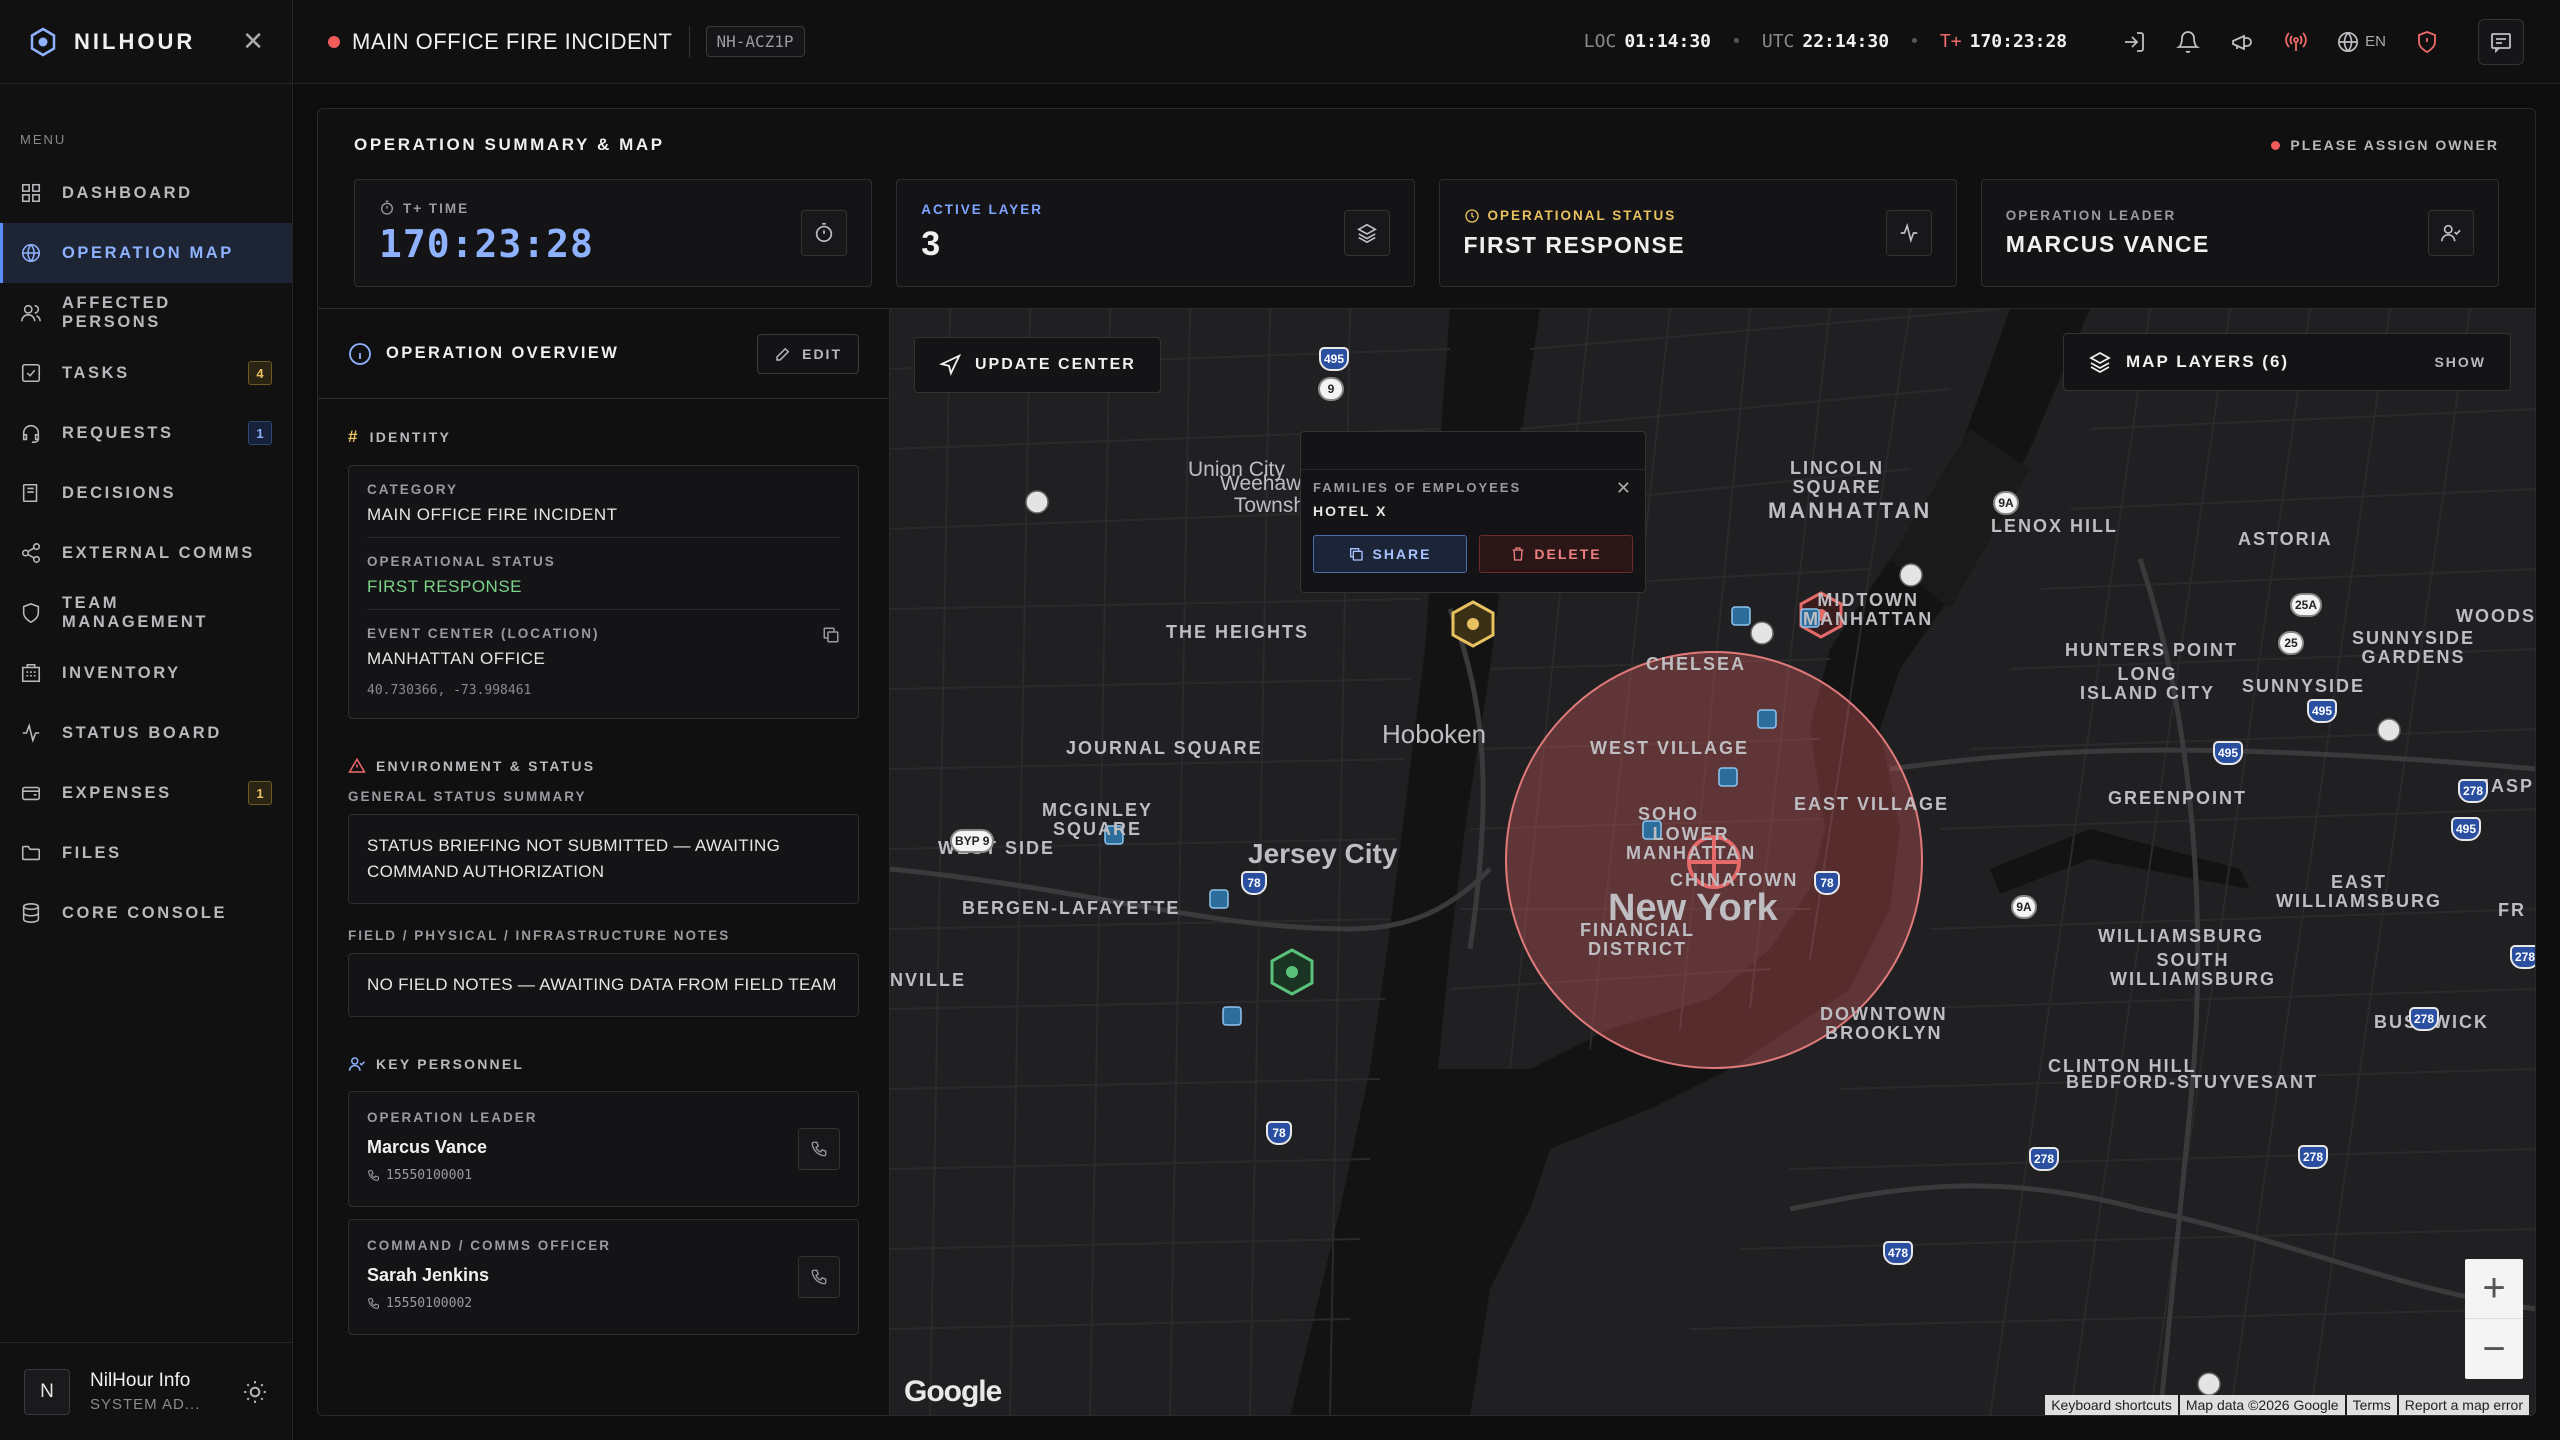 The height and width of the screenshot is (1440, 2560). I want to click on sun-icon, so click(255, 1392).